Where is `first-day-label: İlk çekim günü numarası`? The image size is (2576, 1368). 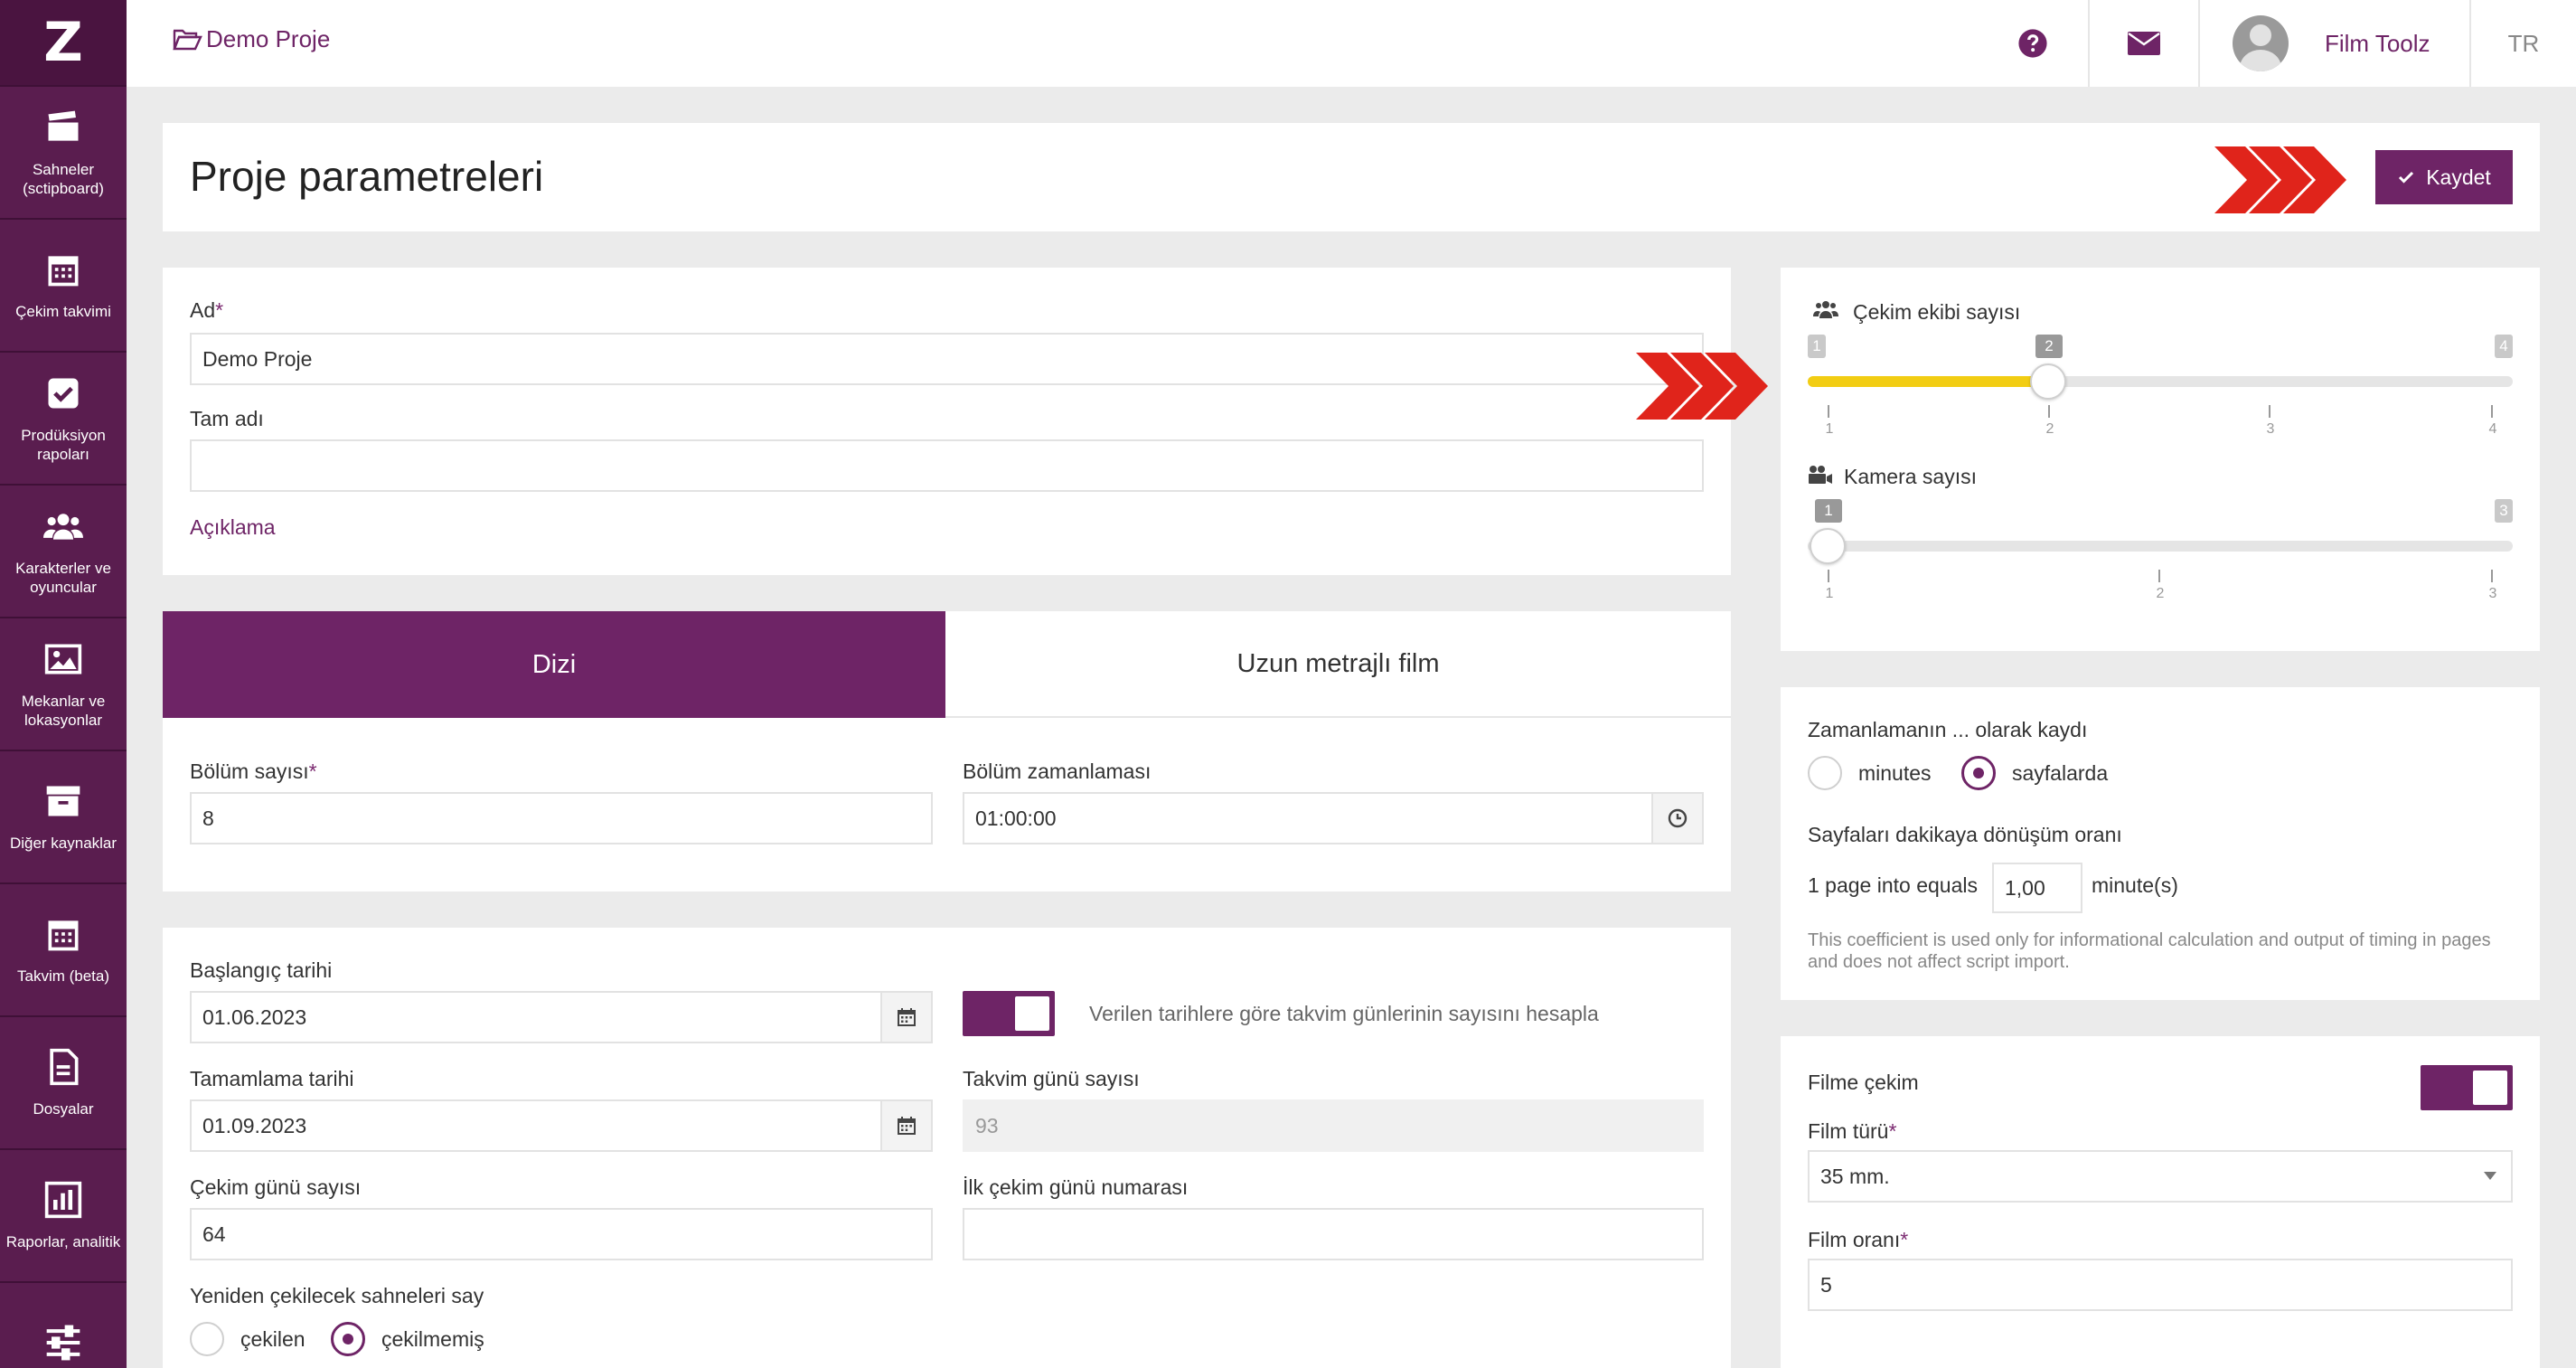
first-day-label: İlk çekim günü numarası is located at coordinates (1076, 1187).